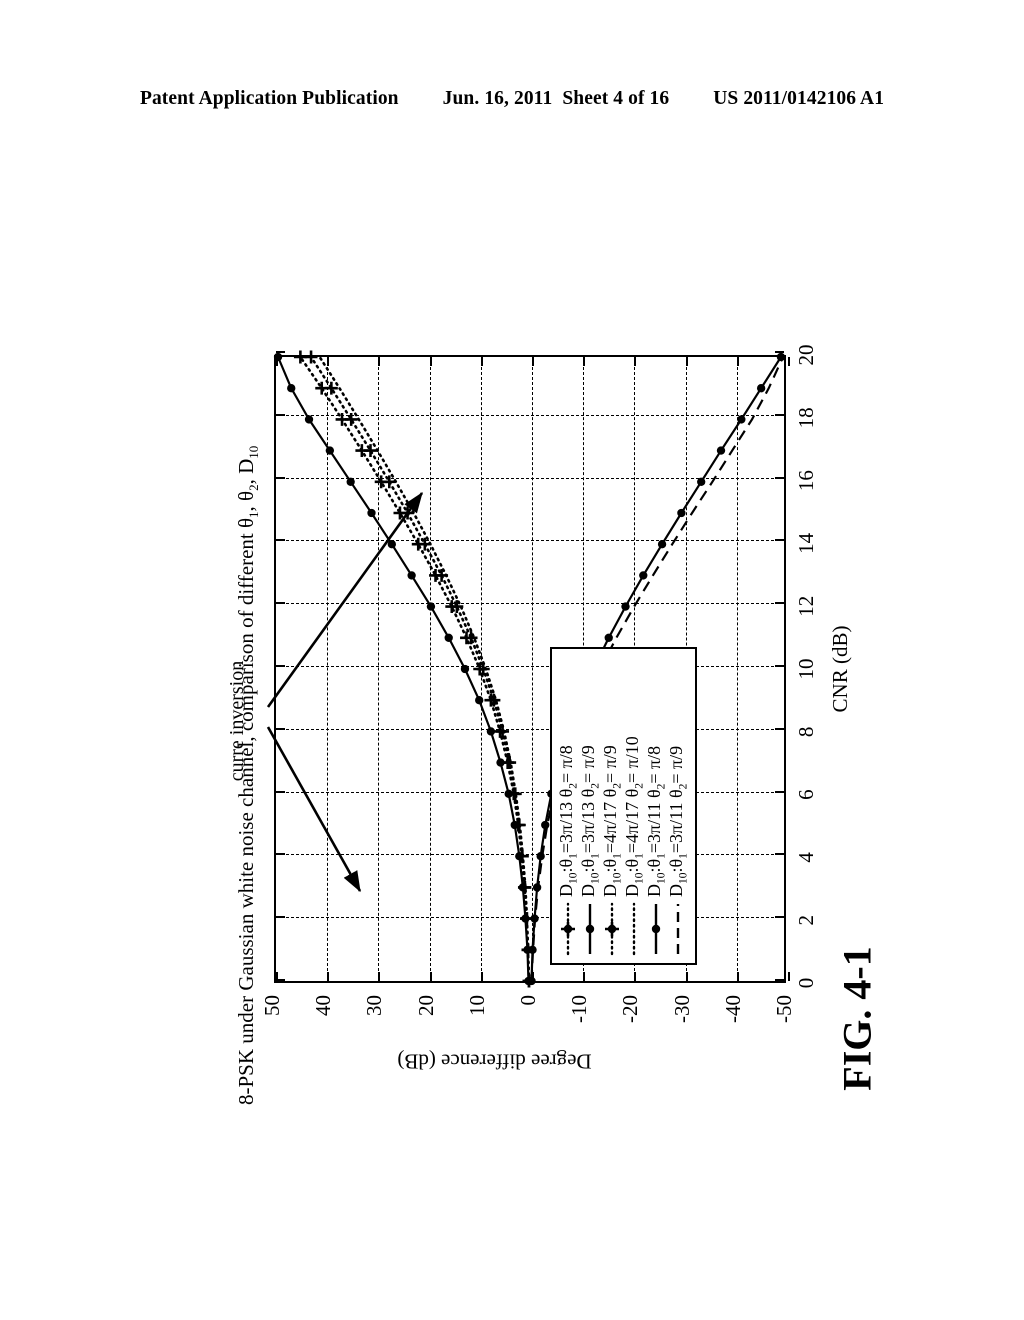 The image size is (1024, 1320). I want to click on legend-item: D10:θ1=3π/11 θ2= π/8, so click(656, 806).